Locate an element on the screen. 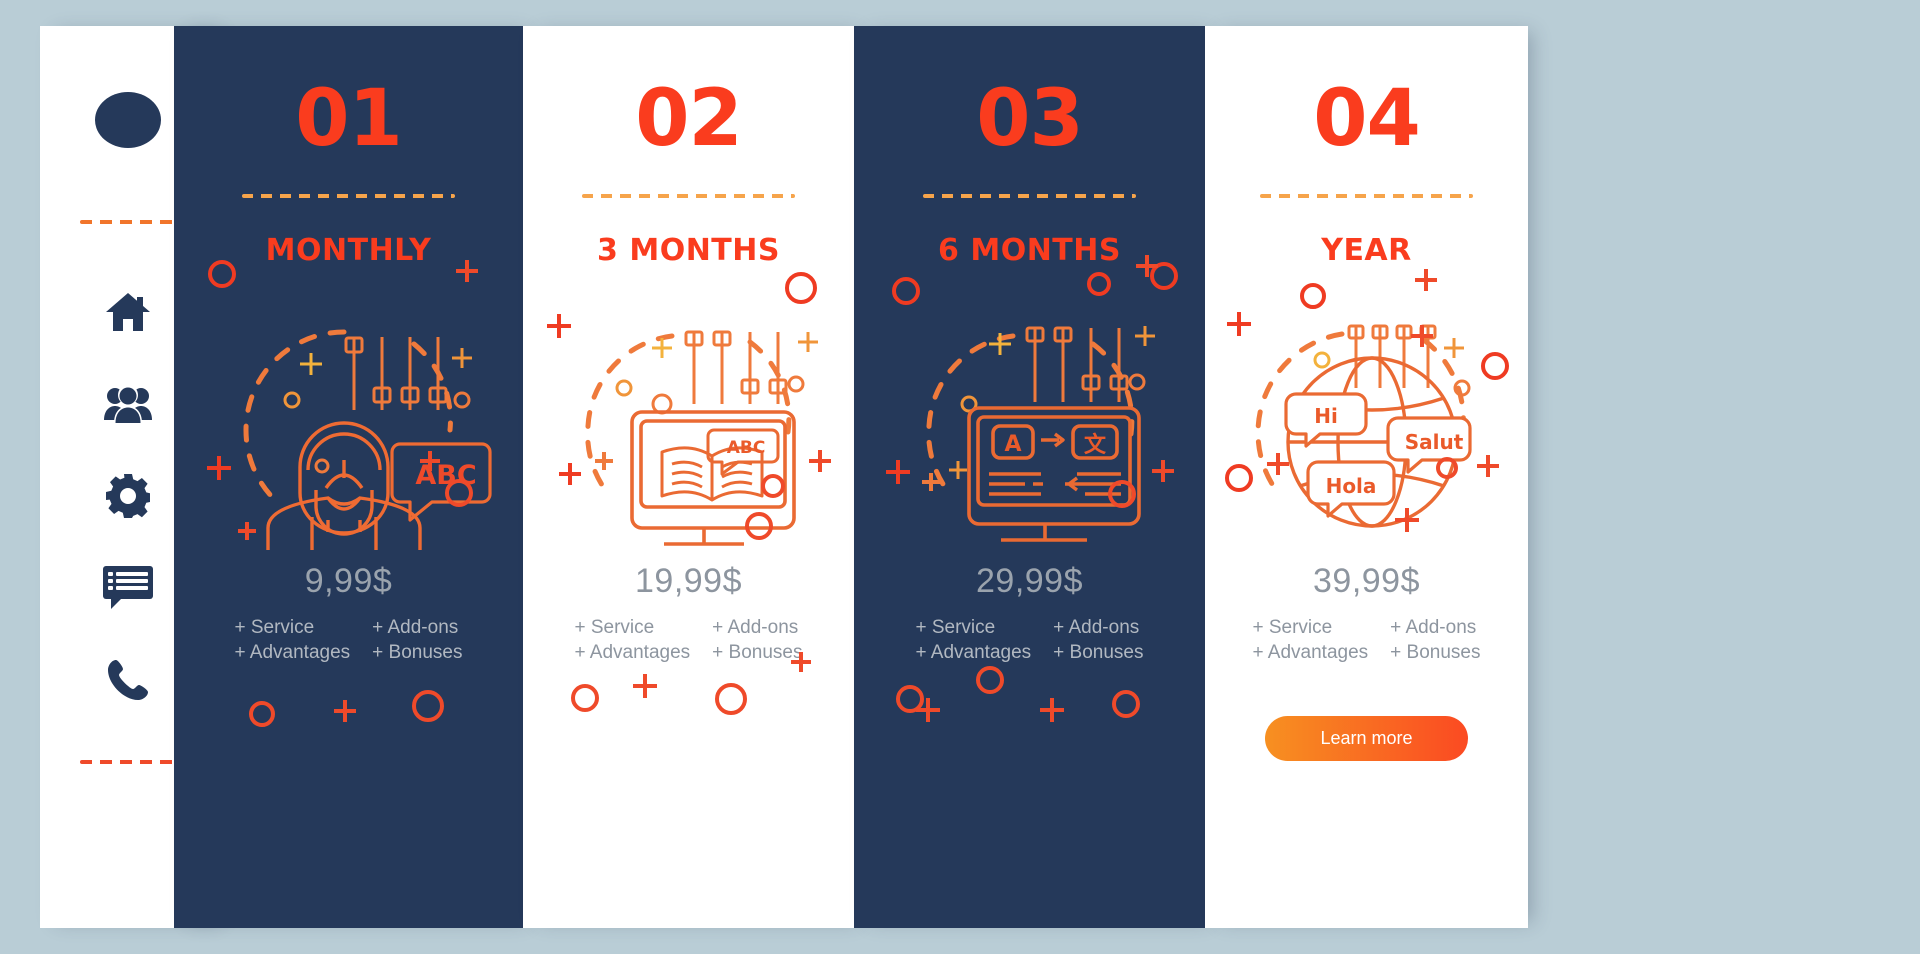 The image size is (1920, 954). gear-icon is located at coordinates (127, 496).